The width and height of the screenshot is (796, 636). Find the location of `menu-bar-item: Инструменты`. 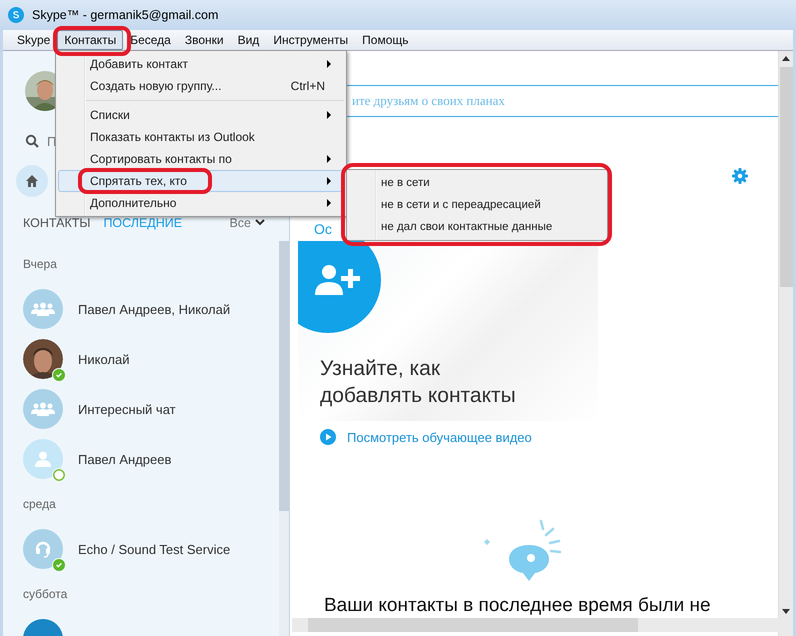

menu-bar-item: Инструменты is located at coordinates (311, 40).